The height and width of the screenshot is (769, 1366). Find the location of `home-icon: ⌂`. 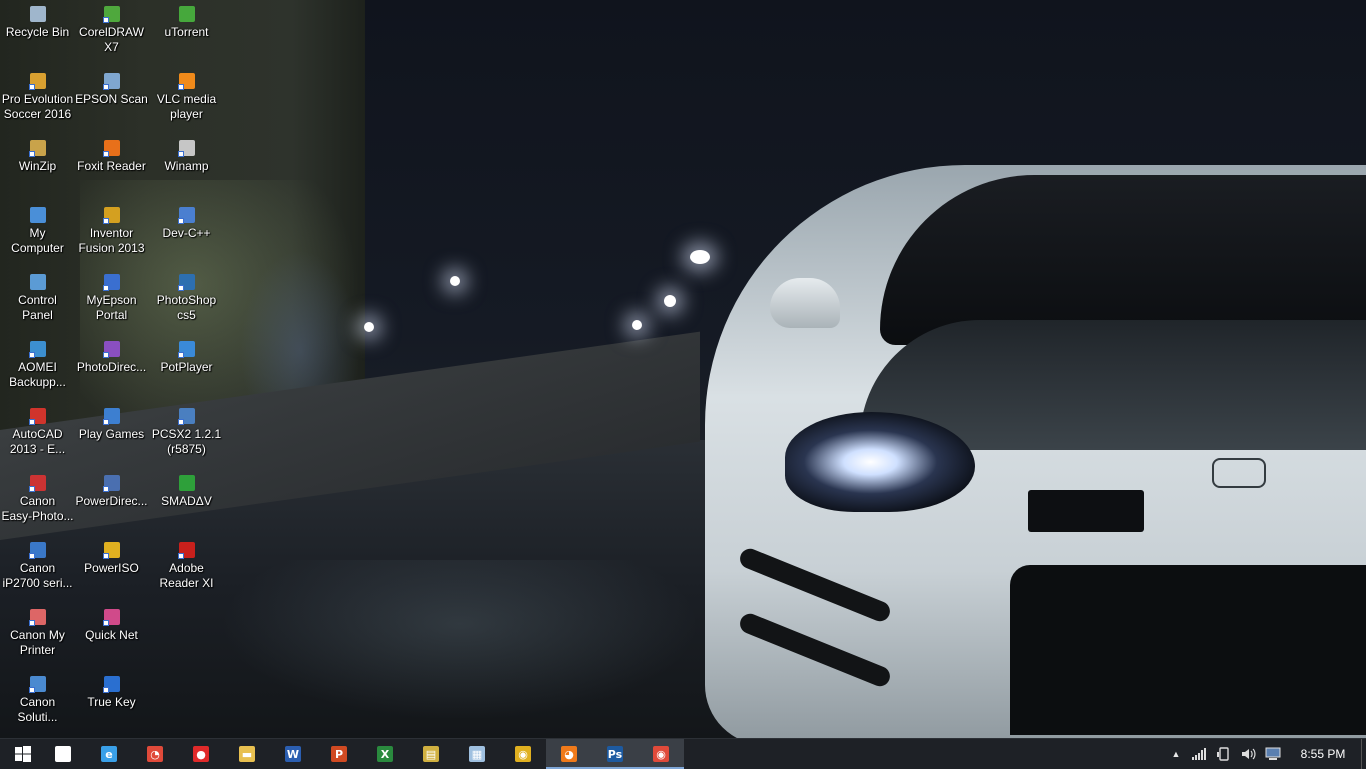

home-icon: ⌂ is located at coordinates (63, 754).